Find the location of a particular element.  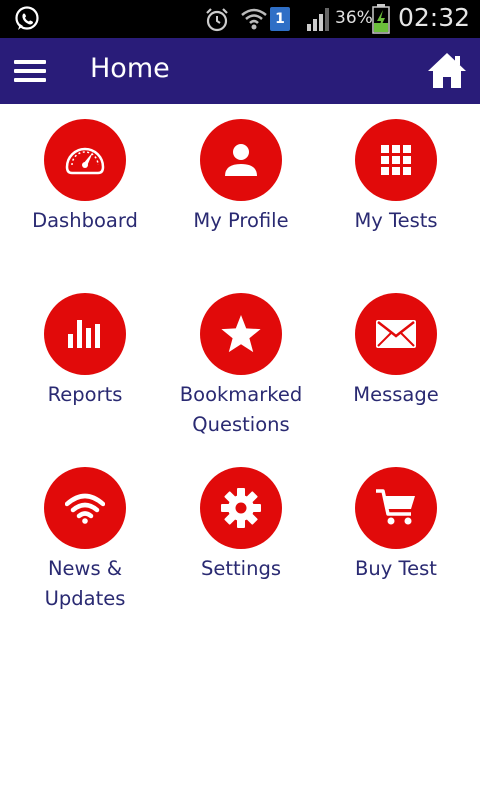

clock-time: 02:32 is located at coordinates (434, 17).